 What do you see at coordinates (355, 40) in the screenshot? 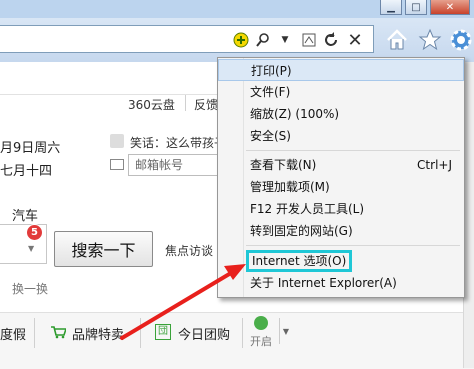
I see `close-icon: ✕` at bounding box center [355, 40].